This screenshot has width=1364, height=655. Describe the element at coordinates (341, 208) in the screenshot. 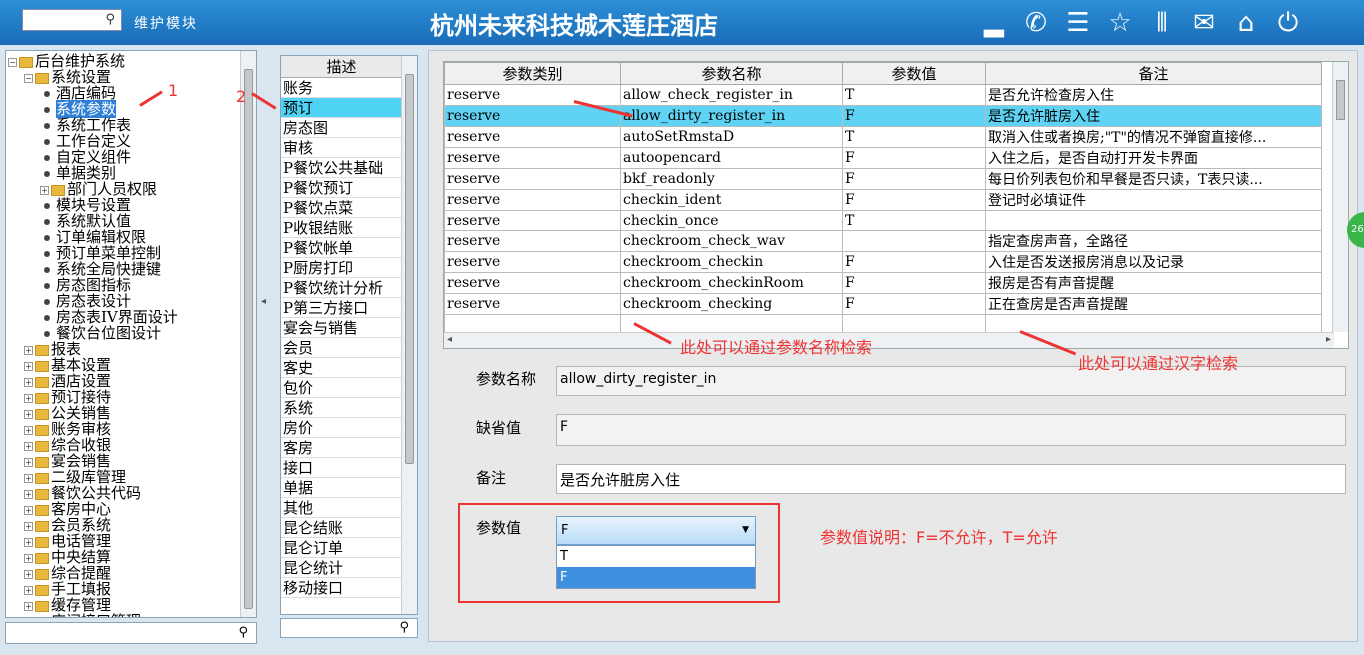

I see `category-item: P餐饮点菜` at that location.